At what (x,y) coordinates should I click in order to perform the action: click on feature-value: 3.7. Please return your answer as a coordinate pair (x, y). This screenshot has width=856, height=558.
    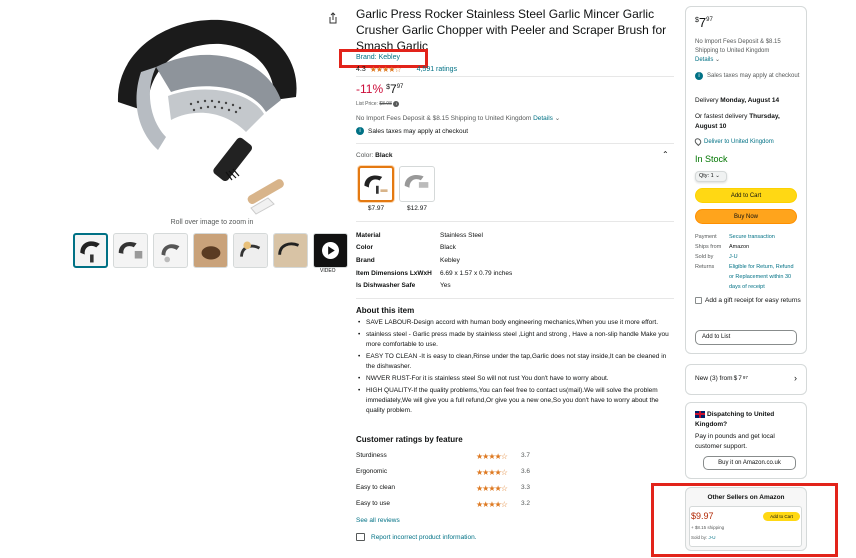
    Looking at the image, I should click on (526, 455).